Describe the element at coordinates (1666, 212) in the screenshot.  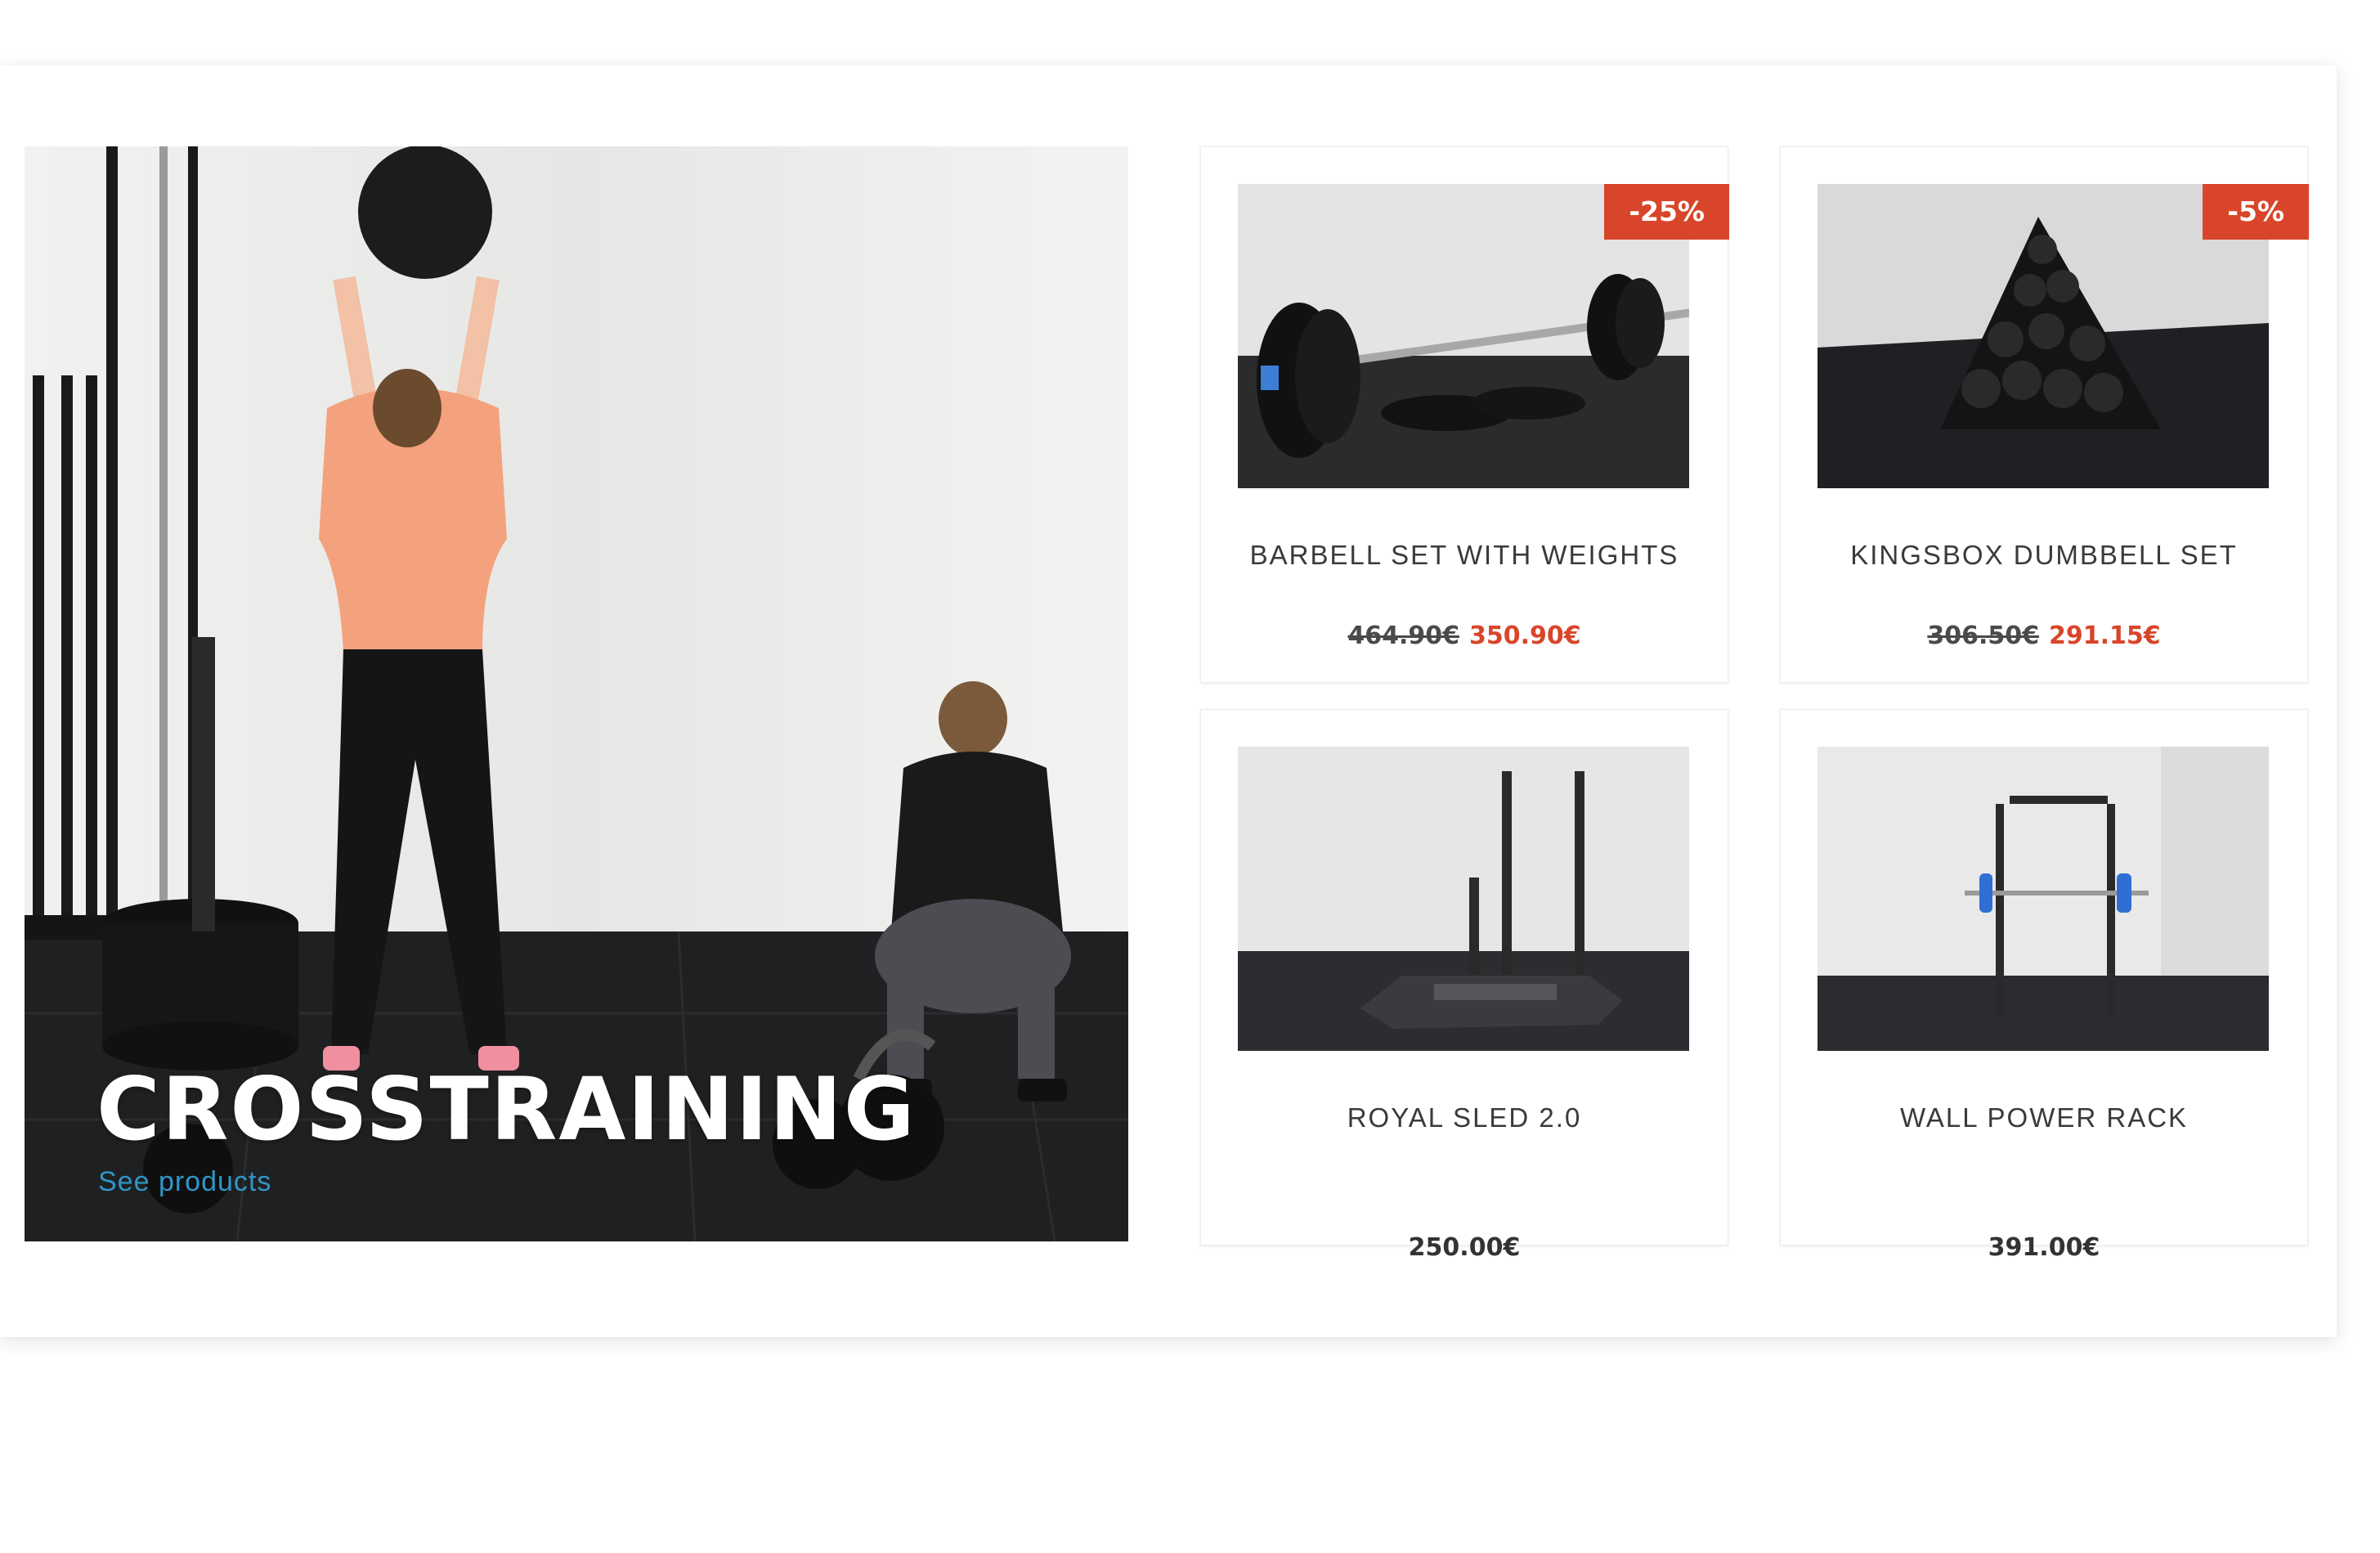
I see `discount-badge: -25%` at that location.